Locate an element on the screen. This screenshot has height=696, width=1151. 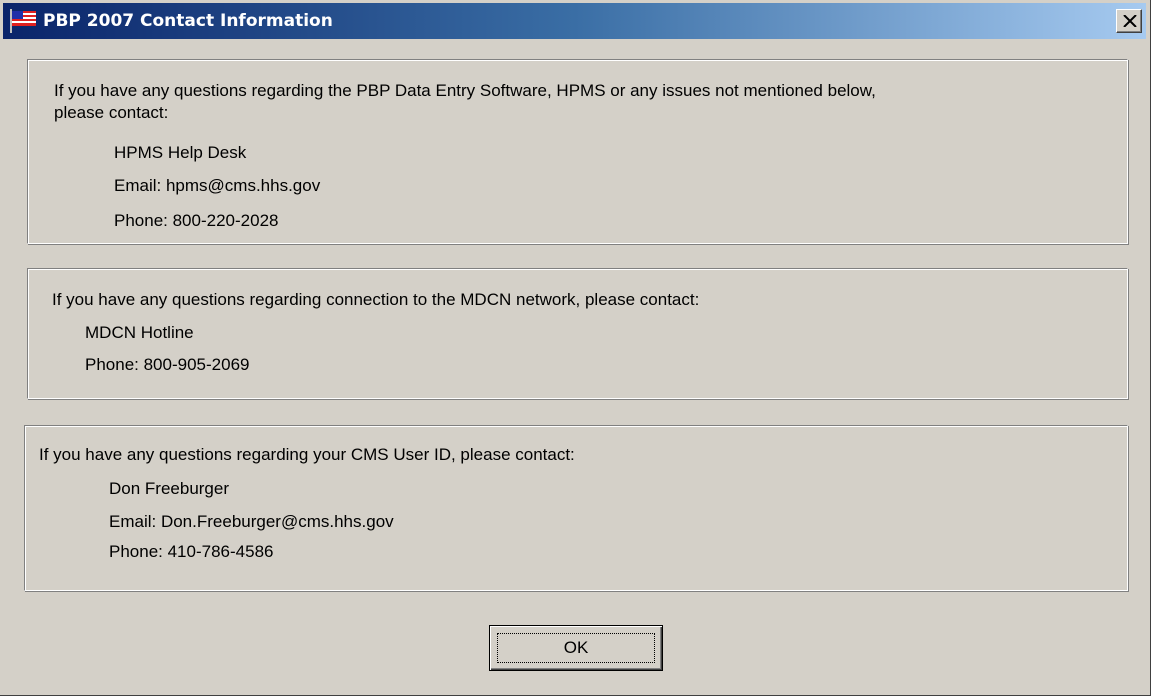
title-bar: PBP 2007 Contact Information is located at coordinates (574, 21).